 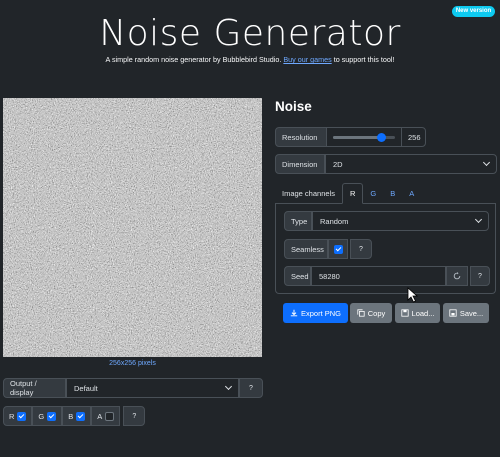 I want to click on load-icon, so click(x=404, y=313).